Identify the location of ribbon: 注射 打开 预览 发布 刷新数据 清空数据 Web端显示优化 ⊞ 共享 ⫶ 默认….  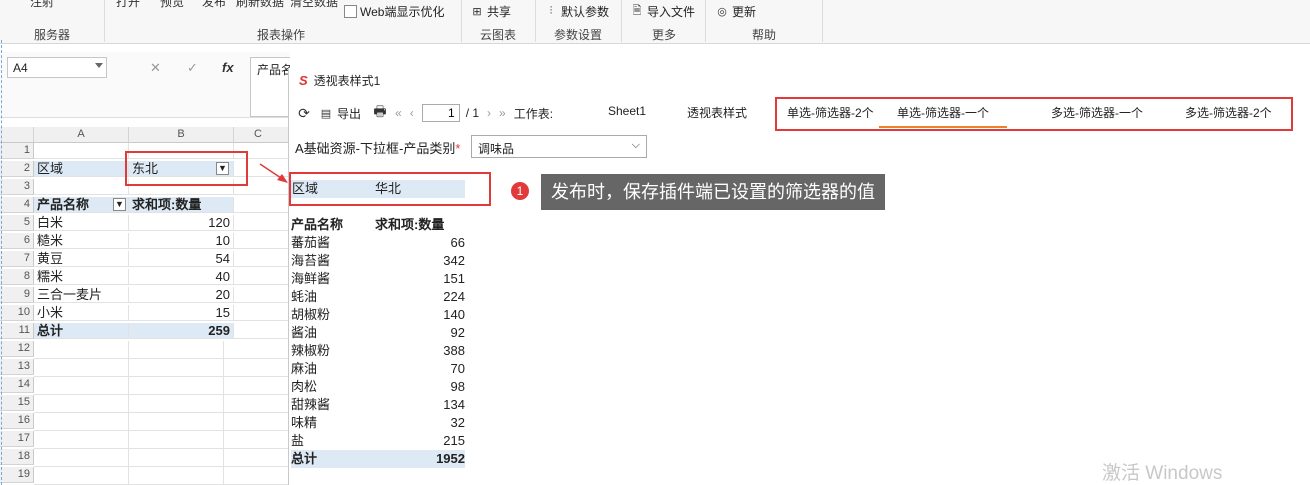
(655, 22).